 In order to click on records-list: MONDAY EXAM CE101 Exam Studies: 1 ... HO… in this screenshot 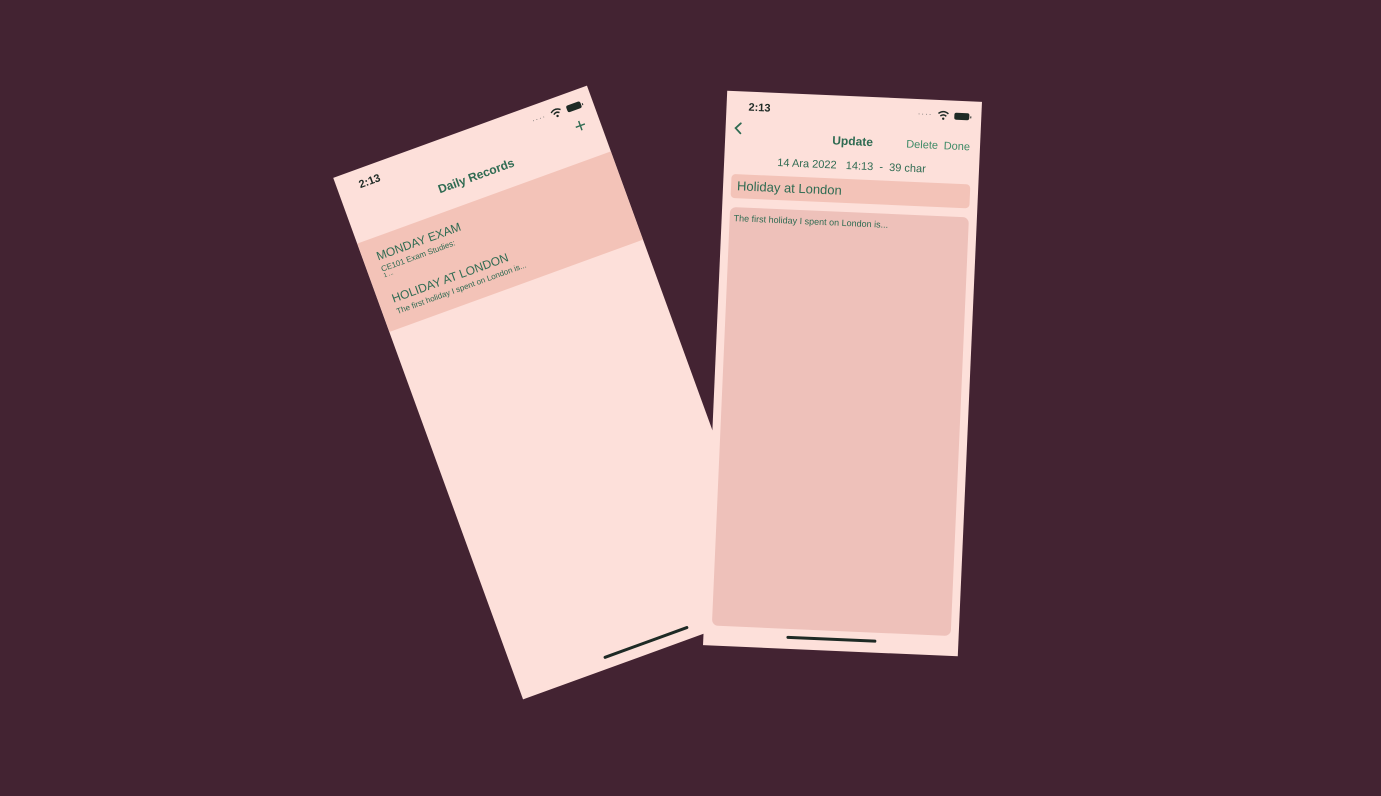, I will do `click(500, 242)`.